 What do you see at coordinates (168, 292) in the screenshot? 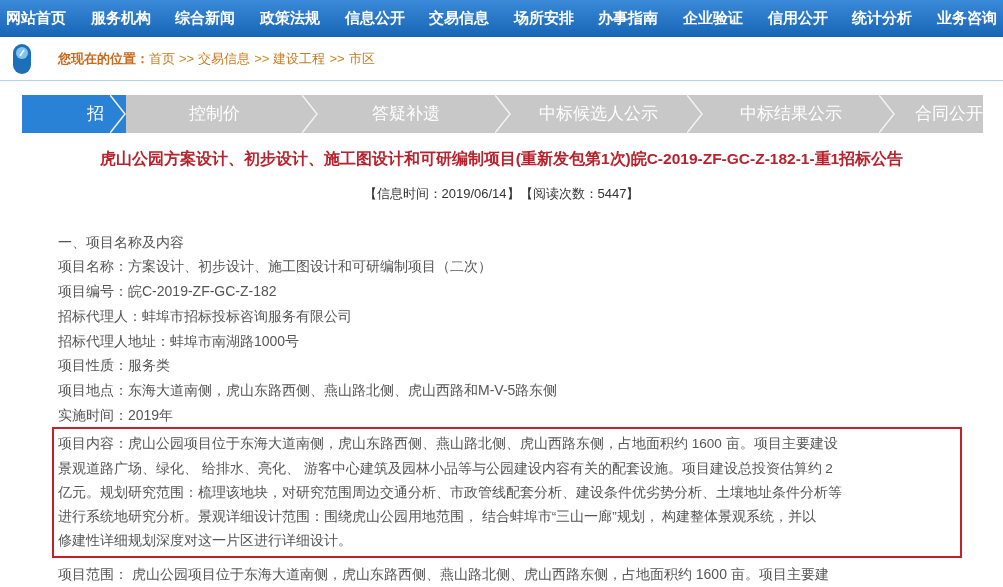
I see `field-line: 项目编号：皖C-2019-ZF-GC-Z-182` at bounding box center [168, 292].